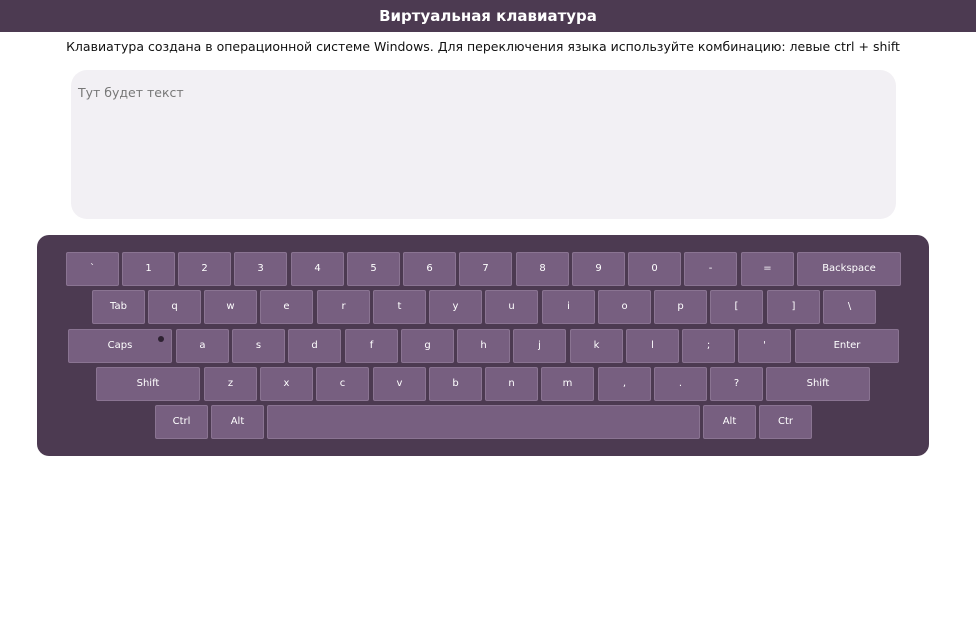 The height and width of the screenshot is (636, 976). What do you see at coordinates (849, 307) in the screenshot?
I see `key-backslash: \` at bounding box center [849, 307].